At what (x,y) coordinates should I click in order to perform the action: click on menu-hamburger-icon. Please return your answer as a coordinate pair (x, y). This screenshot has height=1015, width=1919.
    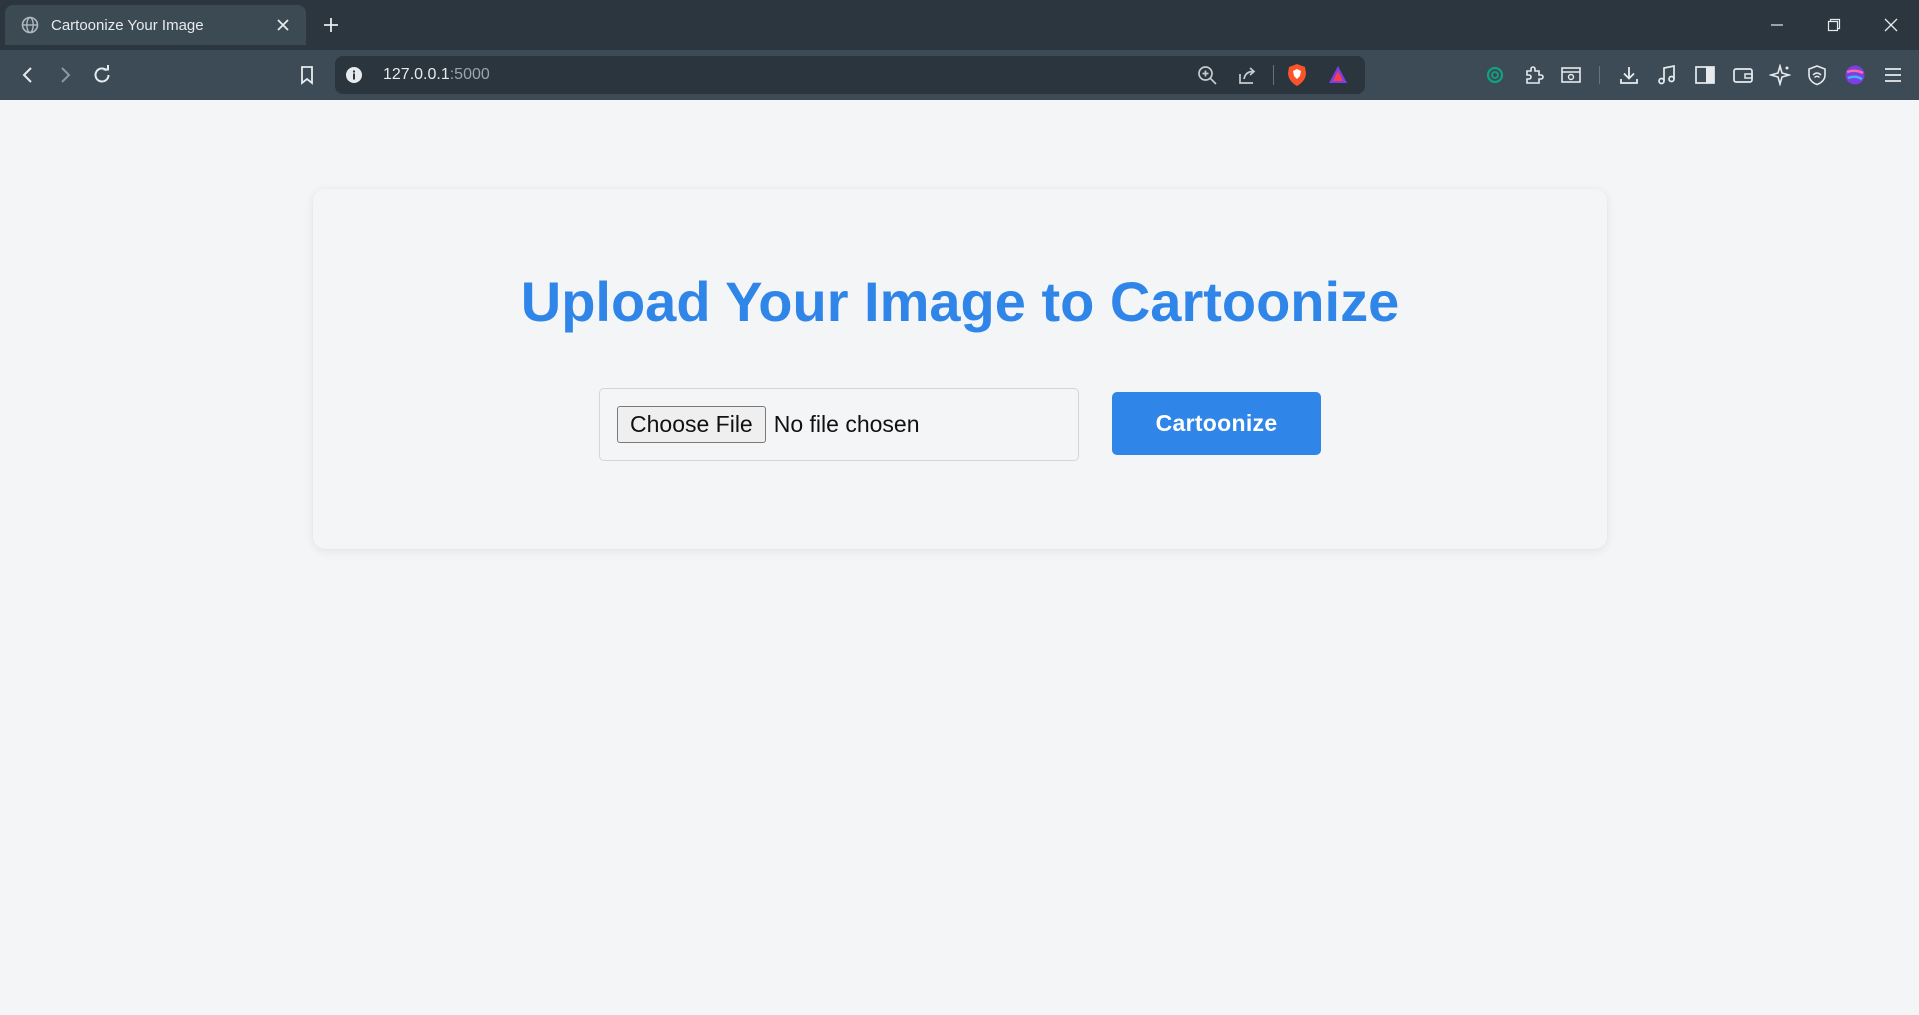
    Looking at the image, I should click on (1893, 75).